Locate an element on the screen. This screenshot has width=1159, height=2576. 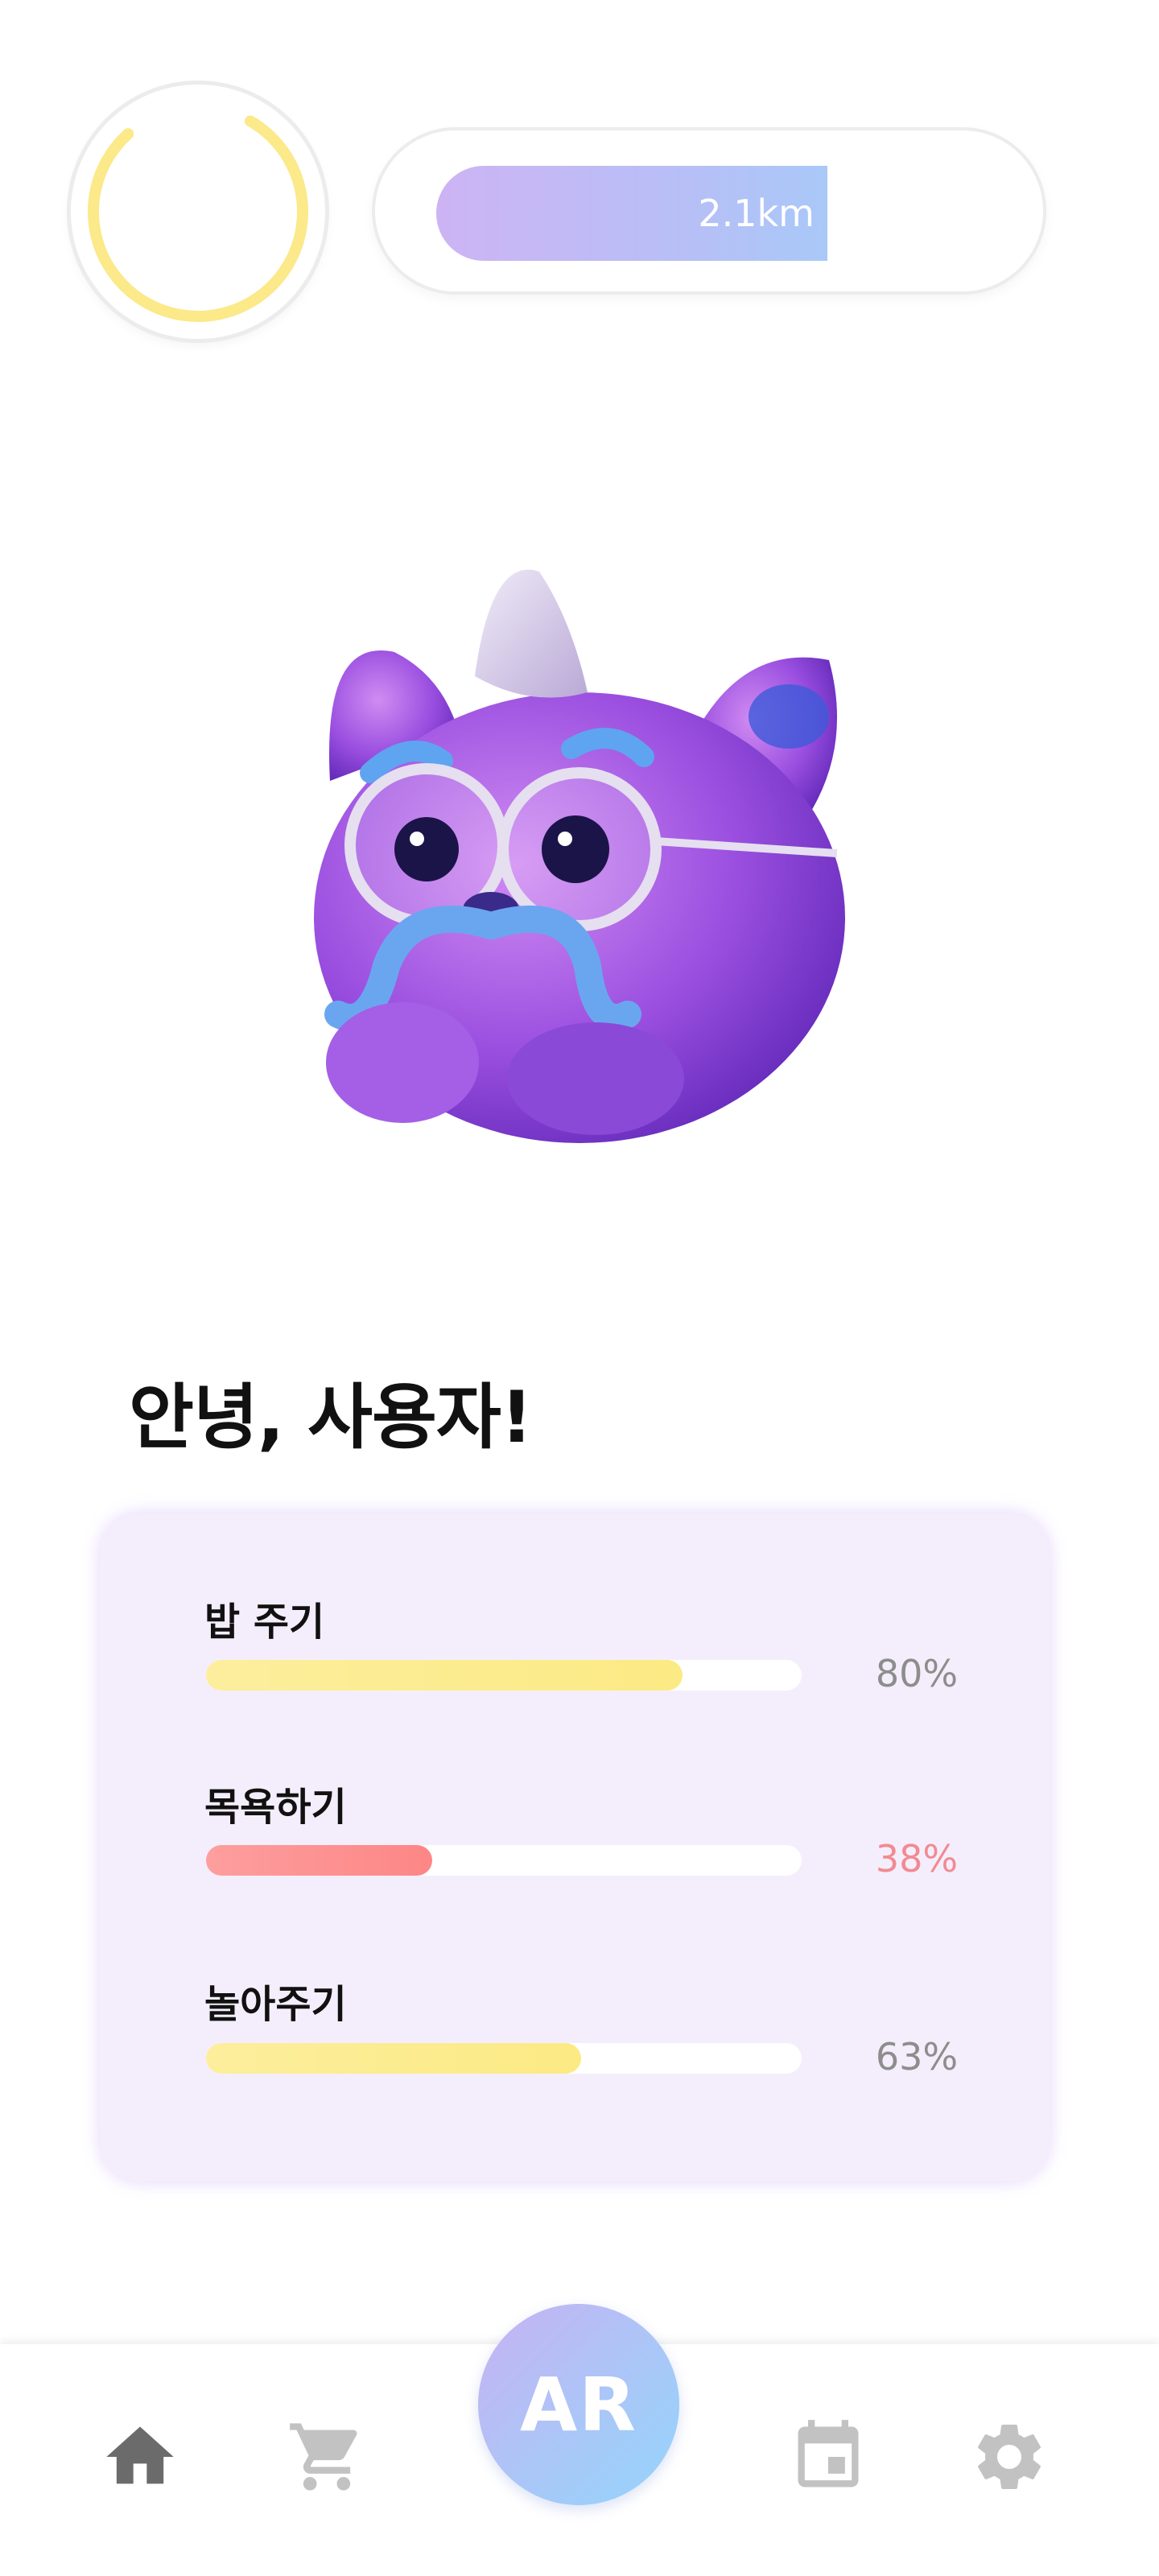
stat-percent-feed: 80% is located at coordinates (917, 1673).